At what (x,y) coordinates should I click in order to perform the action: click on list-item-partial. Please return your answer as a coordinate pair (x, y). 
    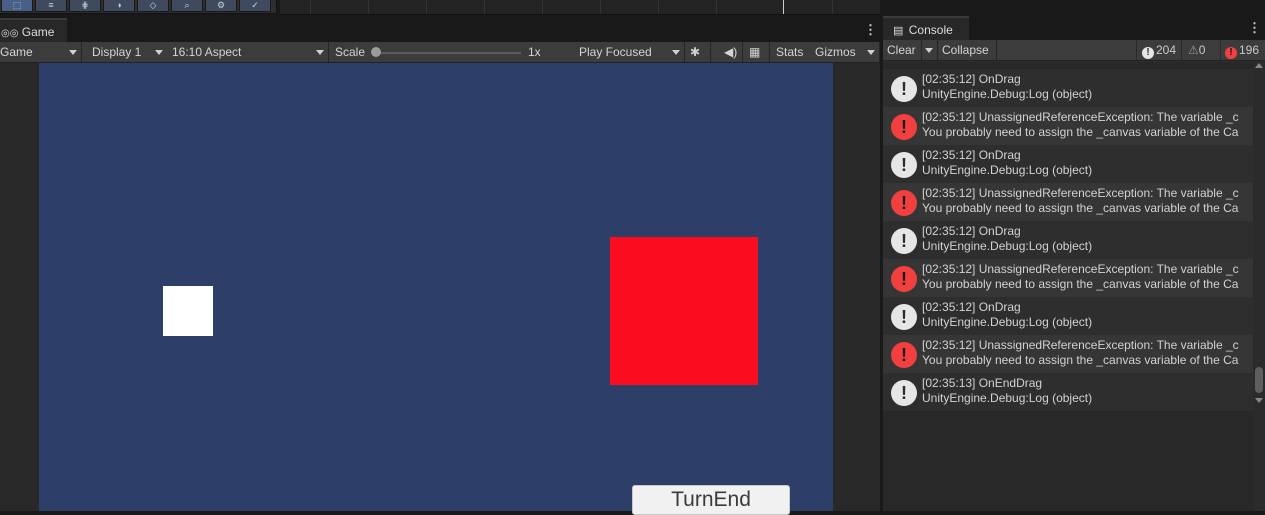
    Looking at the image, I should click on (1068, 61).